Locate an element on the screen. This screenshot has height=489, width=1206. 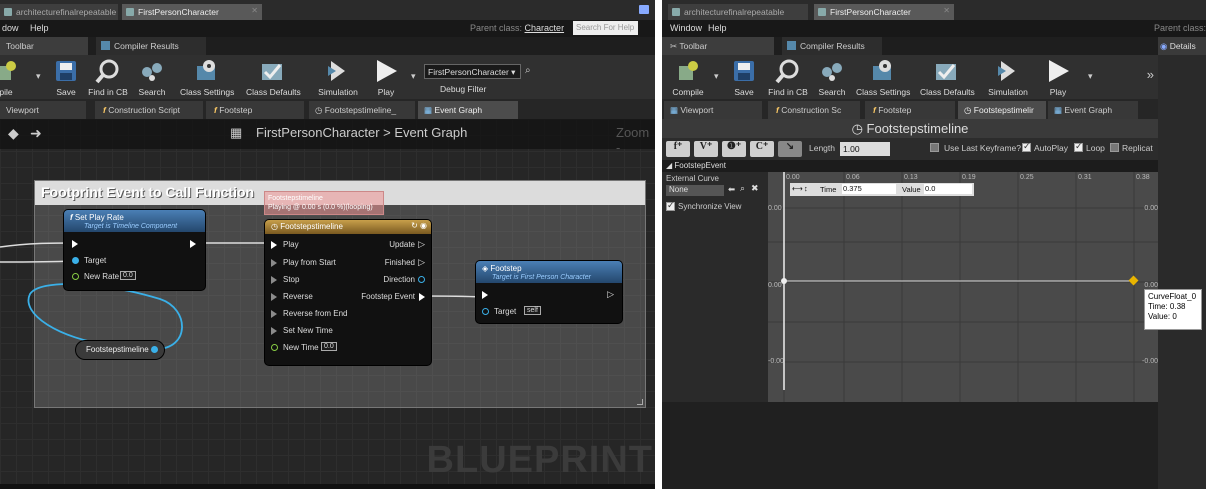
track-header: ◢ FootstepEvent is located at coordinates (910, 166).